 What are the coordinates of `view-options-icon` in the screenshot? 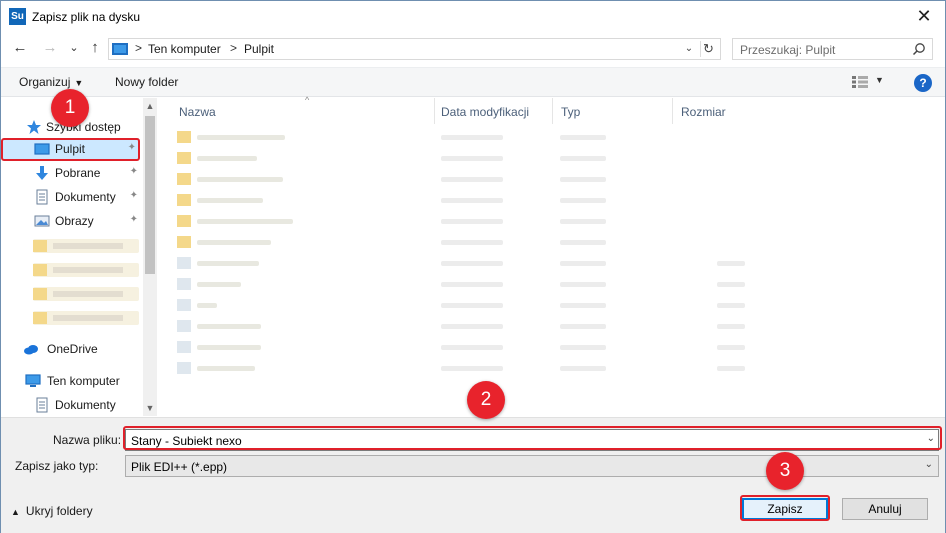 It's located at (860, 82).